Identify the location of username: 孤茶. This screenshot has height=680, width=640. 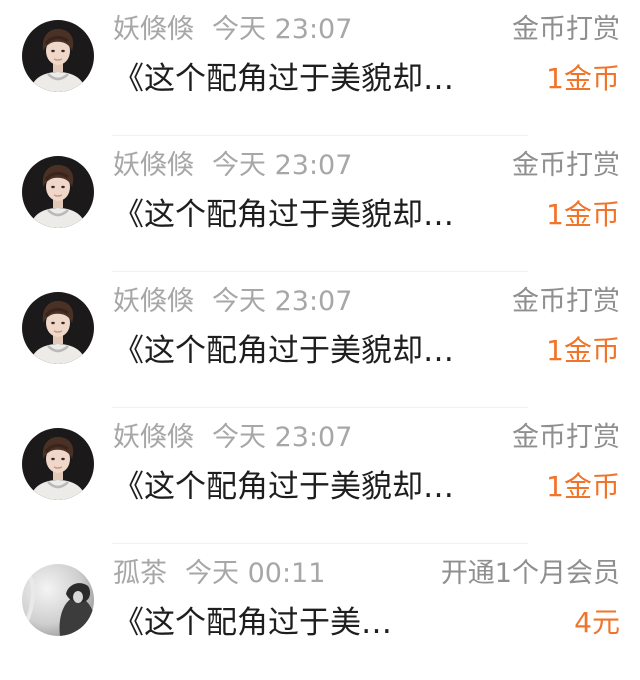
(140, 573).